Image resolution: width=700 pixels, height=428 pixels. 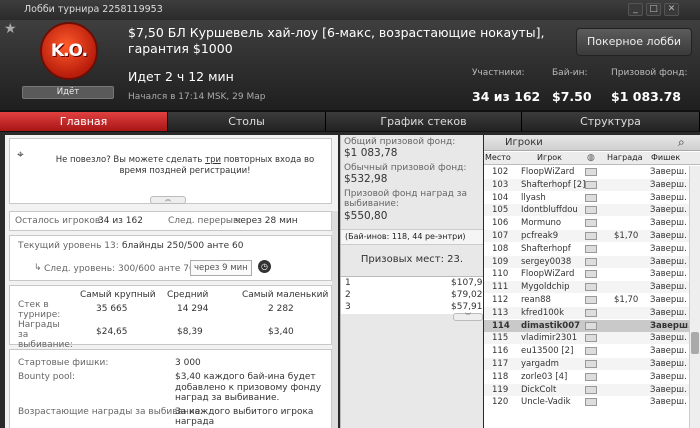 I want to click on player-name: zorle03 [4], so click(x=544, y=376).